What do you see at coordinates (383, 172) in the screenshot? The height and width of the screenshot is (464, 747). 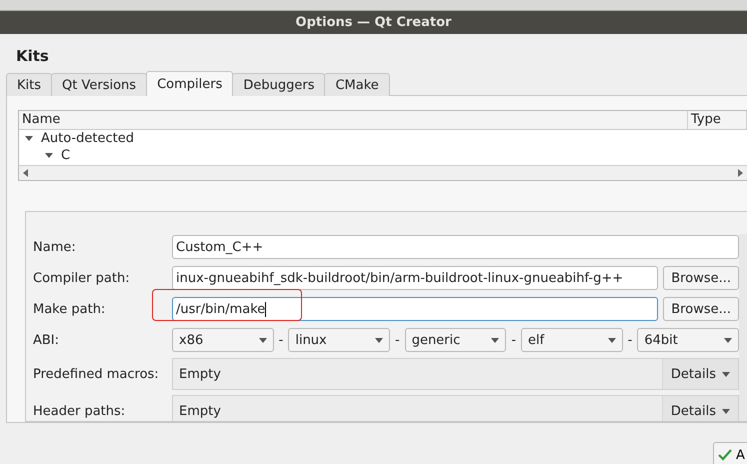 I see `horizontal-scrollbar` at bounding box center [383, 172].